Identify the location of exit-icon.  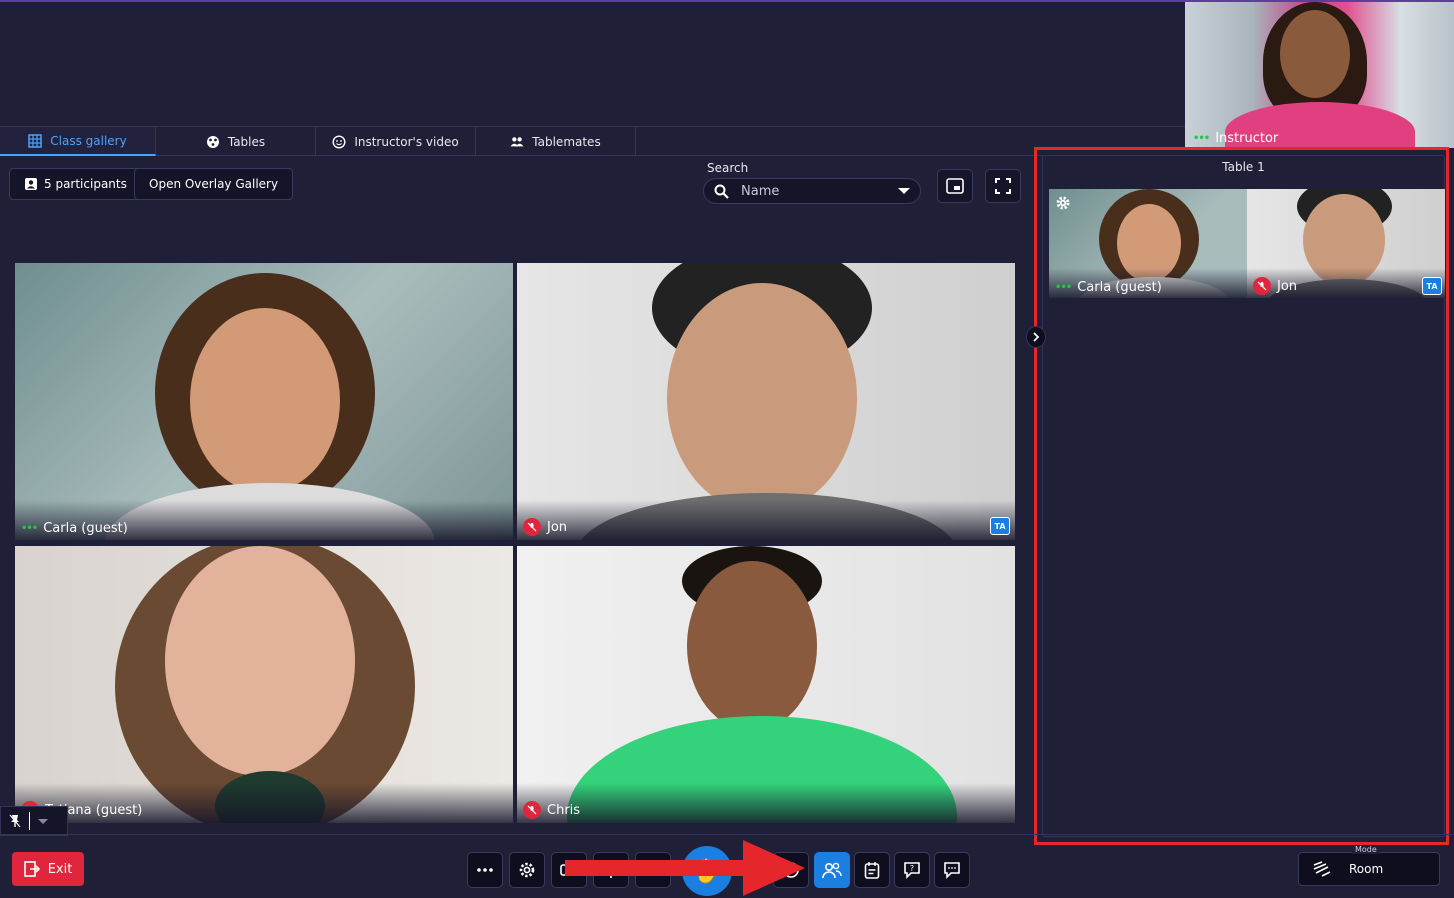
(31, 869).